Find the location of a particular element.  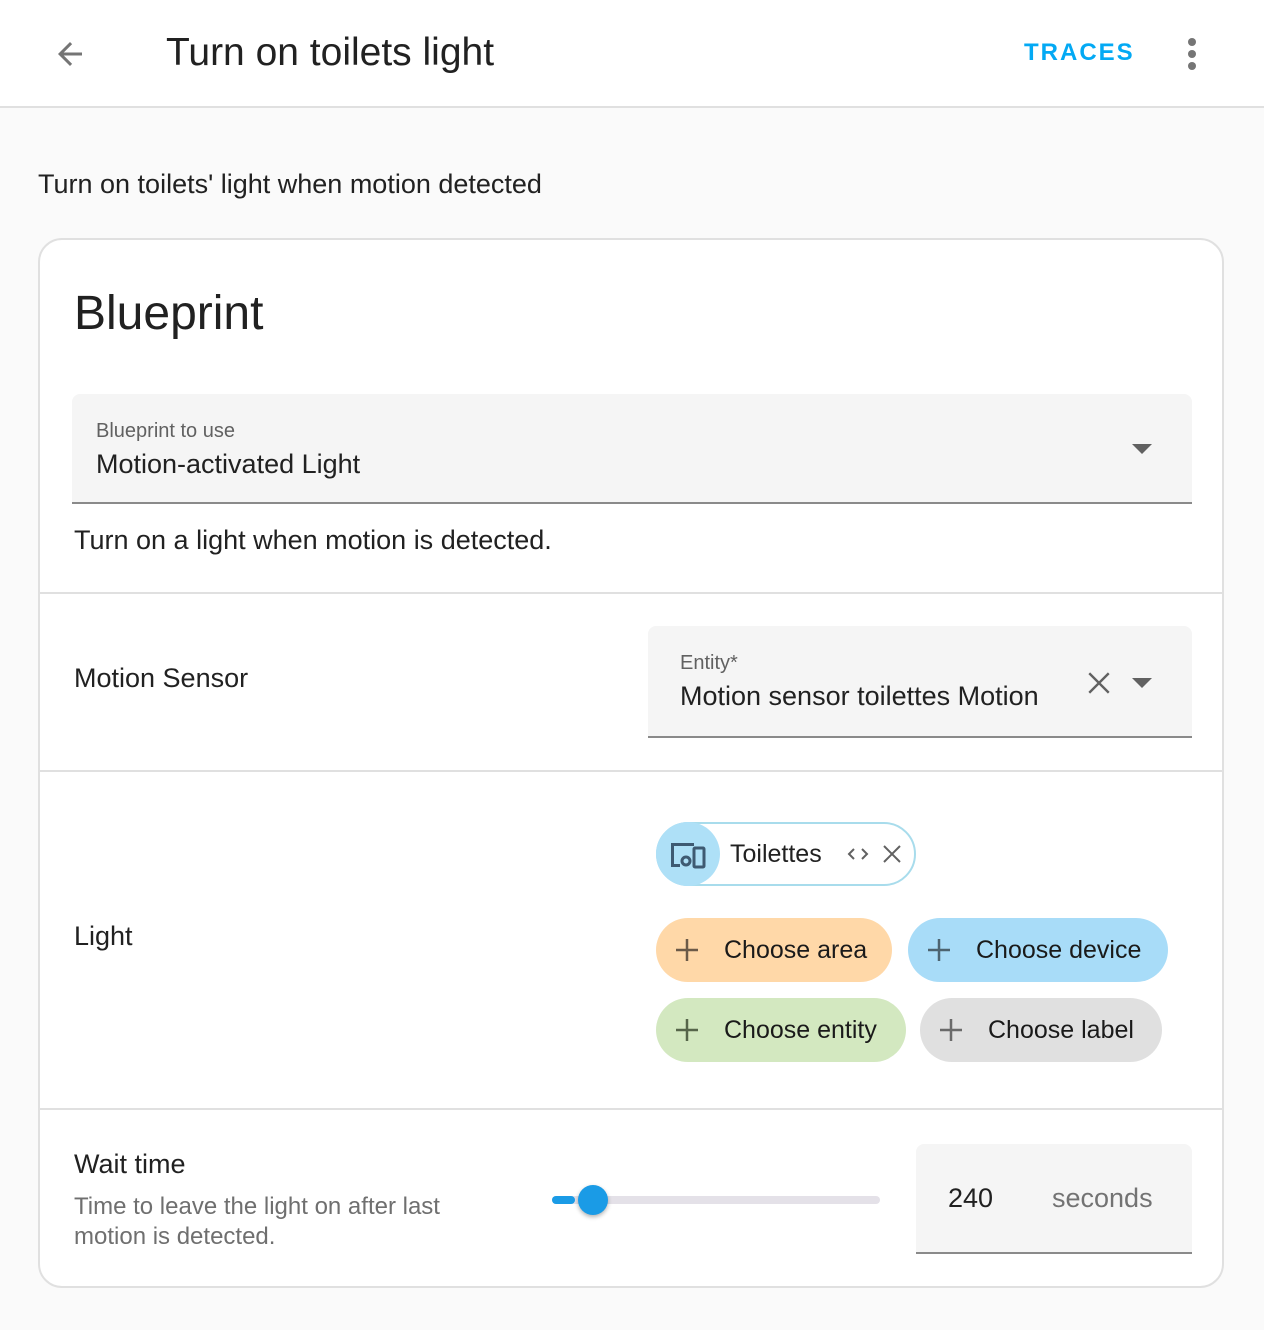

slider-fill is located at coordinates (563, 1200).